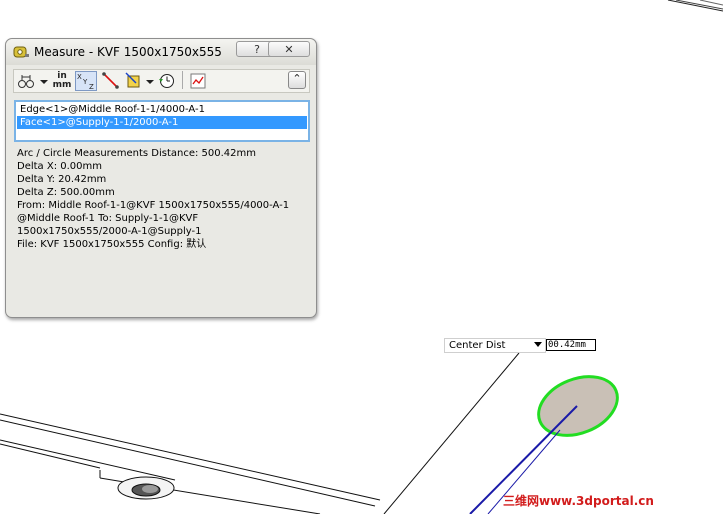 Image resolution: width=723 pixels, height=514 pixels. I want to click on handle-slot, so click(146, 488).